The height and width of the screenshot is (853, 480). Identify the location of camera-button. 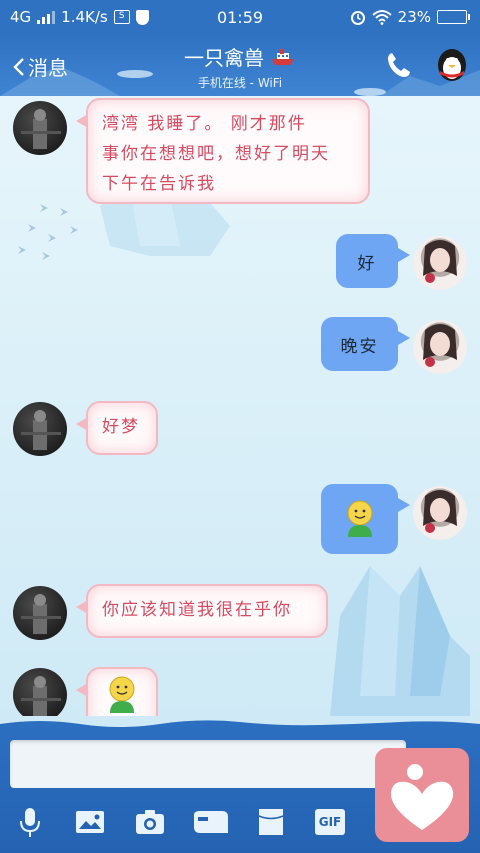
(150, 822).